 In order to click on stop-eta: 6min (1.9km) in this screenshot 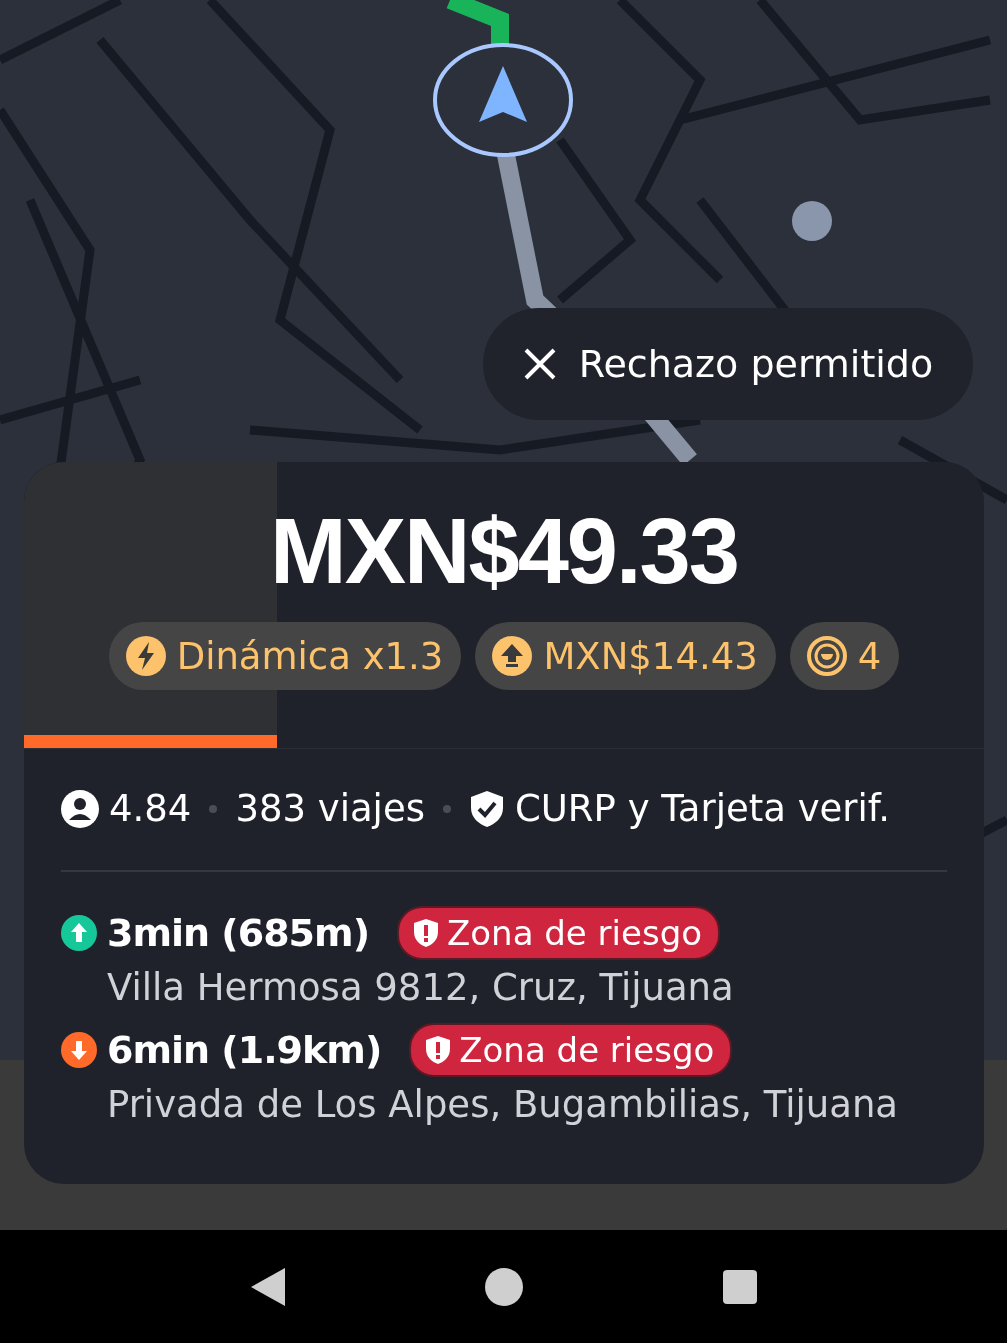, I will do `click(244, 1050)`.